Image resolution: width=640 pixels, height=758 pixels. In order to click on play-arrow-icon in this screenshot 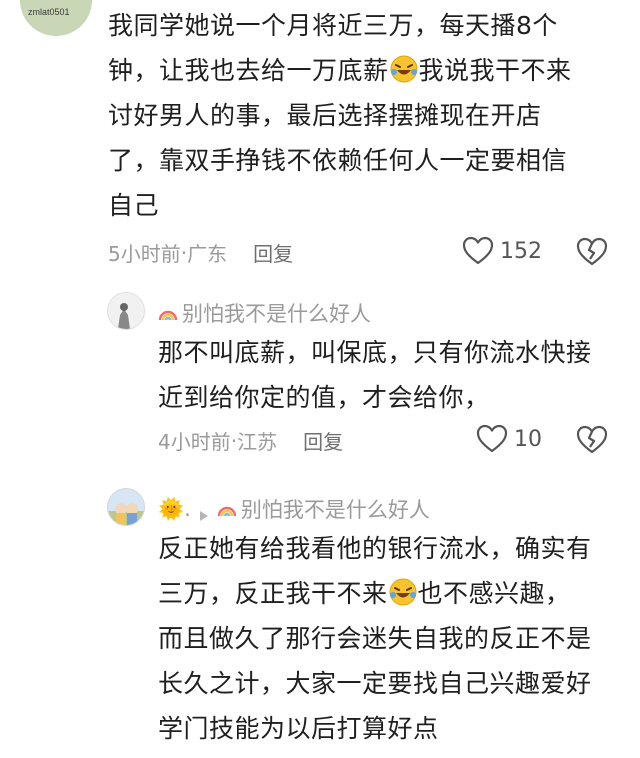, I will do `click(204, 512)`.